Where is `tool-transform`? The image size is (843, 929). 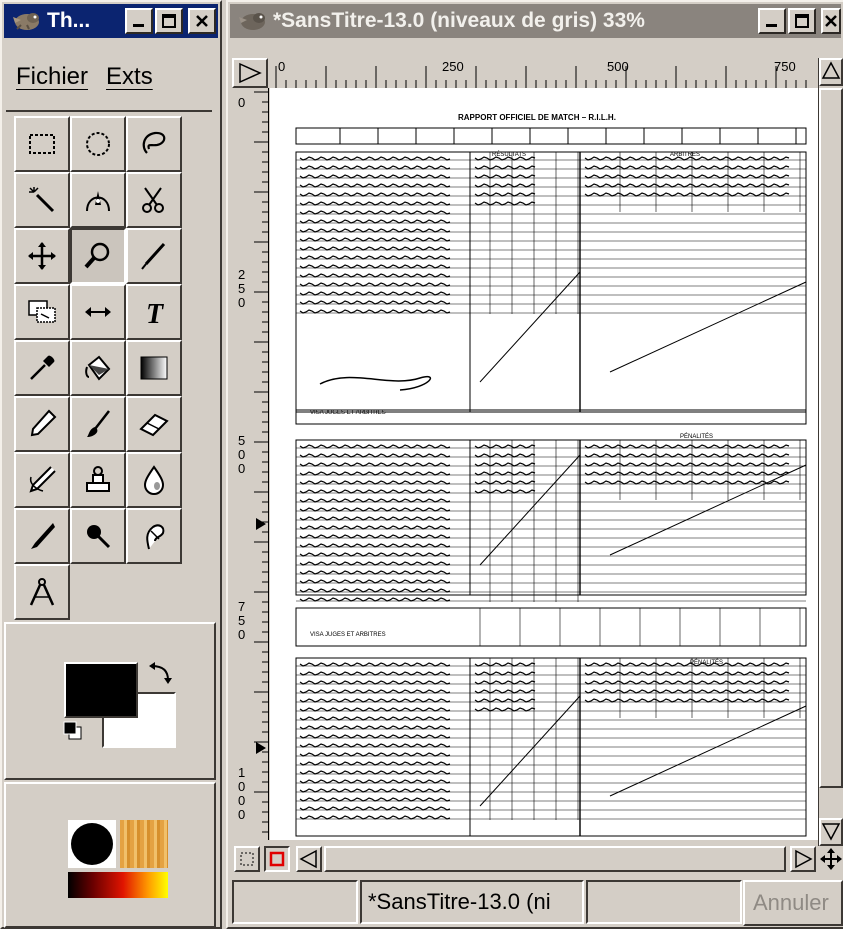 tool-transform is located at coordinates (42, 312).